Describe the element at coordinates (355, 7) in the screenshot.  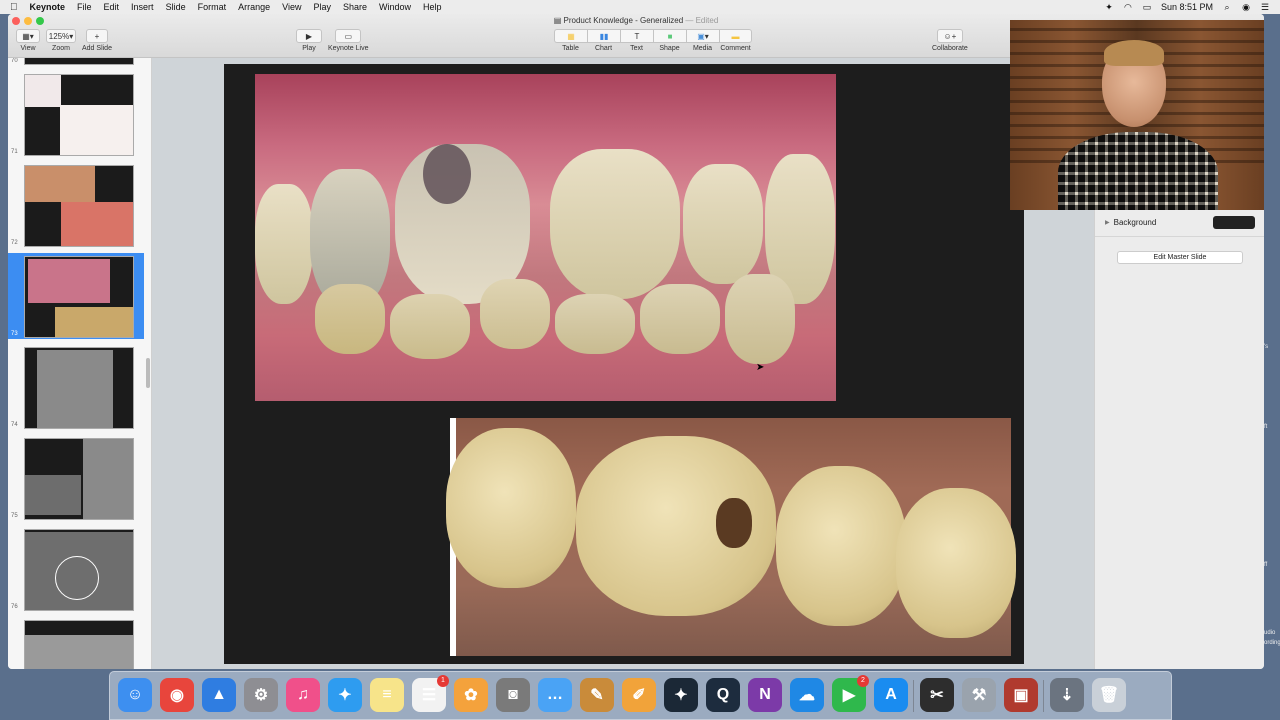
I see `menu-share: Share` at that location.